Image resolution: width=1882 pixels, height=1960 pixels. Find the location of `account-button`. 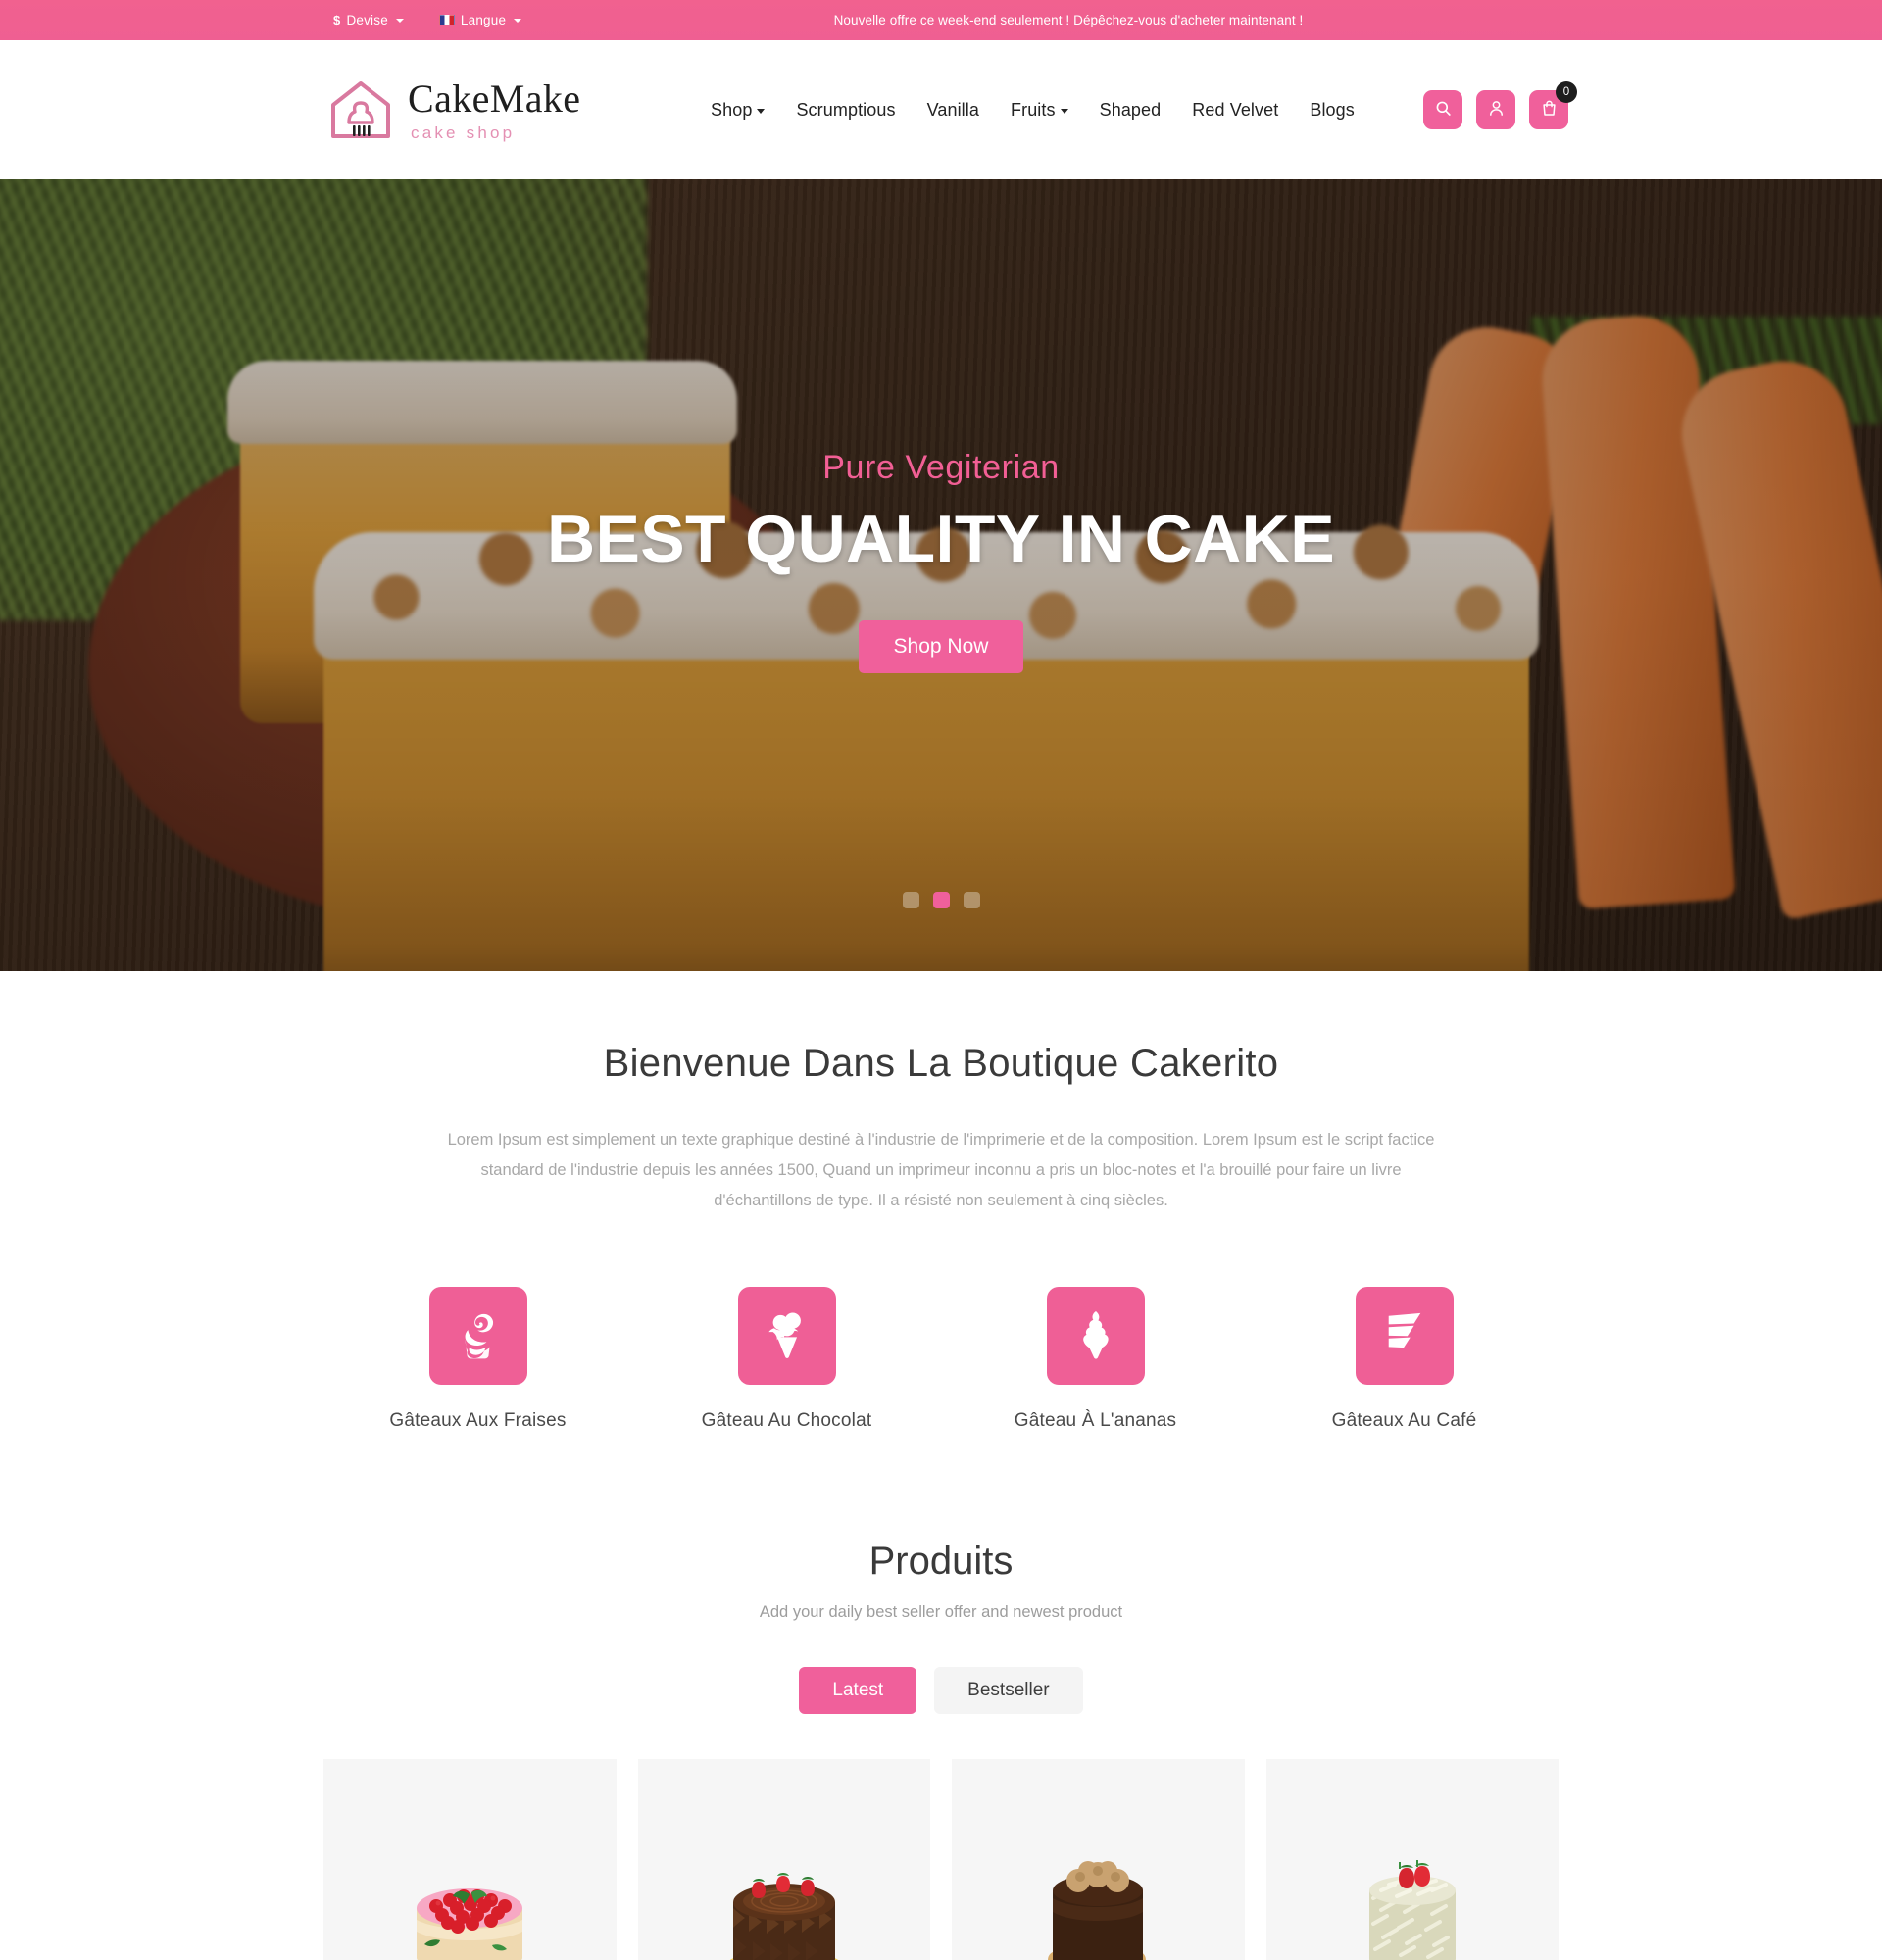

account-button is located at coordinates (1495, 109).